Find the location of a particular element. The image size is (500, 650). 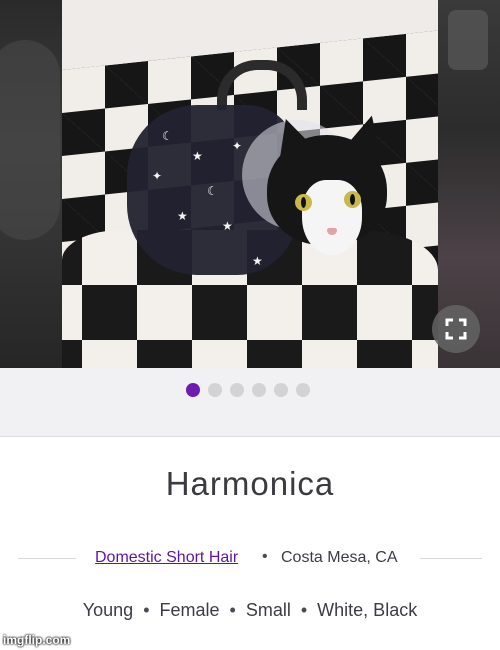

expand-icon is located at coordinates (456, 329).